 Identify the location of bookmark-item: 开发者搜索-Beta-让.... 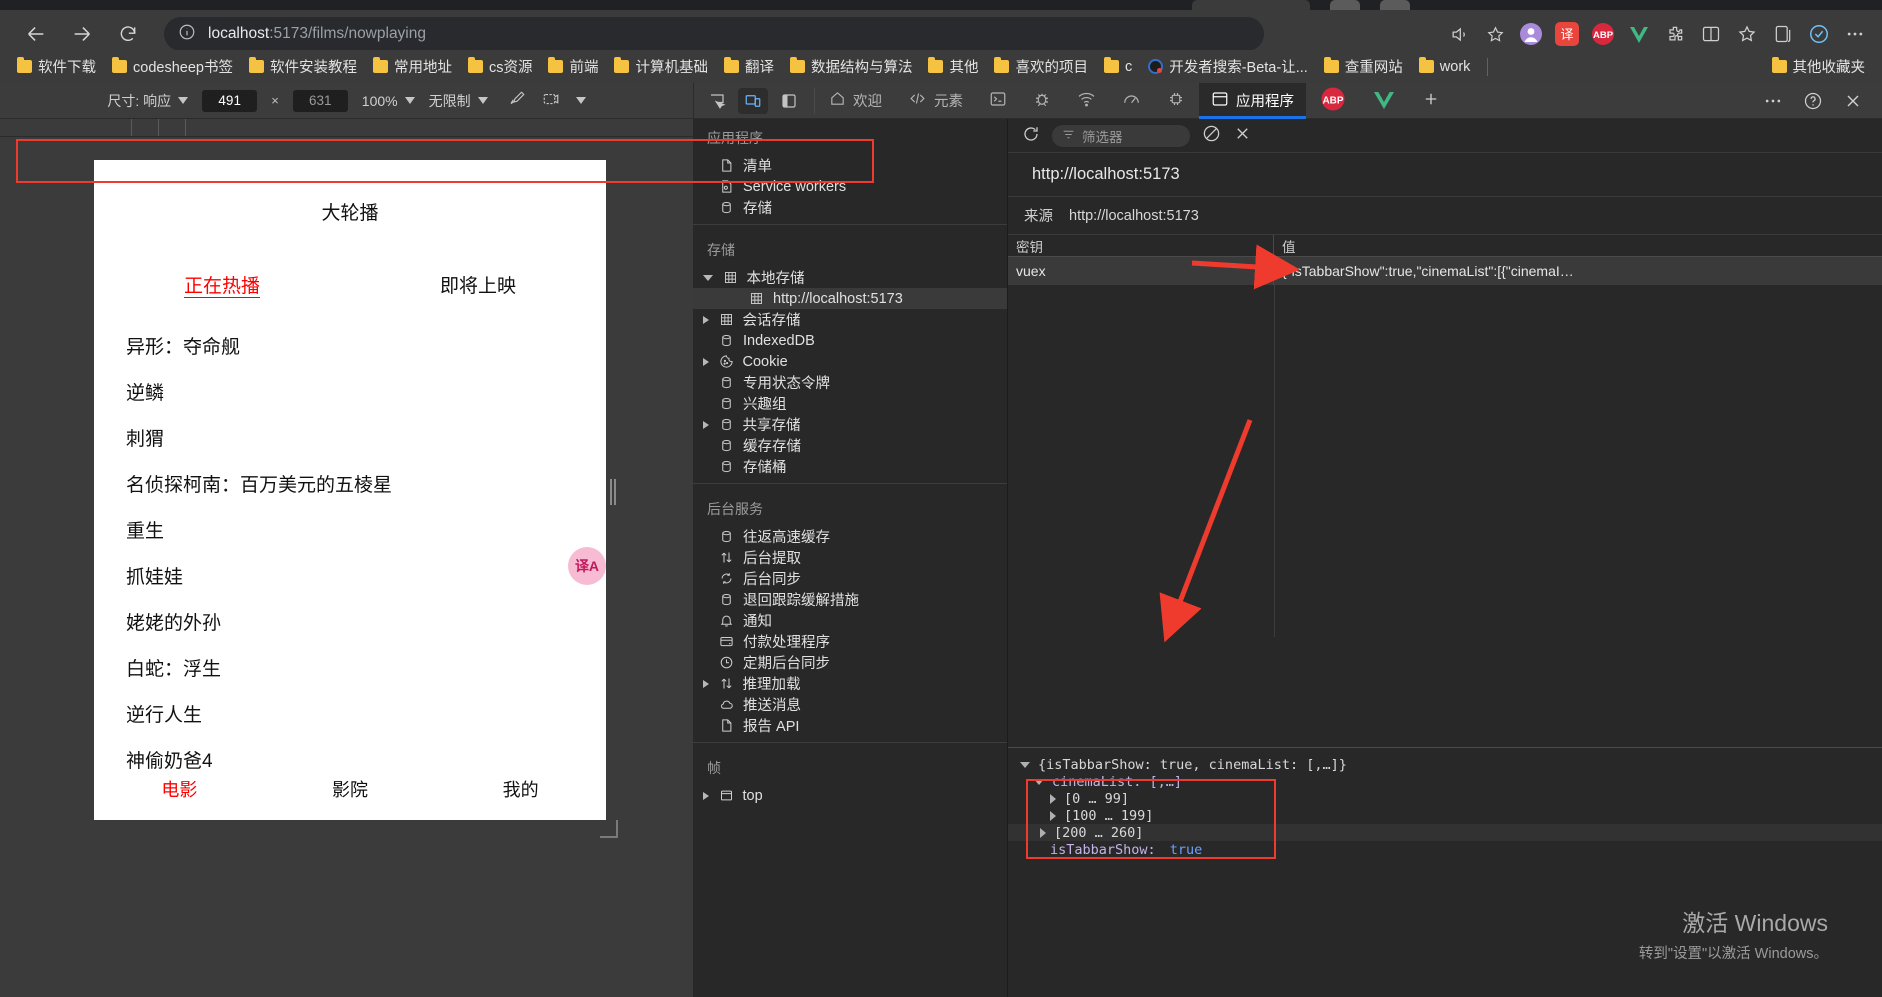
(1228, 66).